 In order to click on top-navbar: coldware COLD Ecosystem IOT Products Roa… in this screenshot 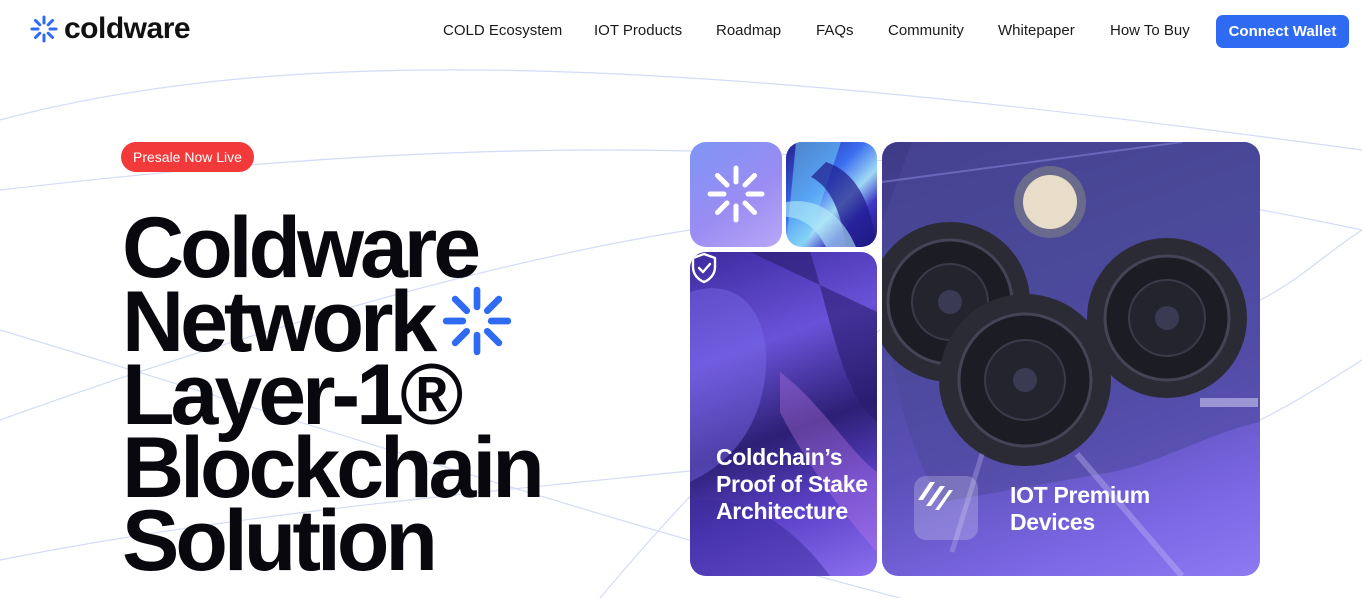, I will do `click(681, 31)`.